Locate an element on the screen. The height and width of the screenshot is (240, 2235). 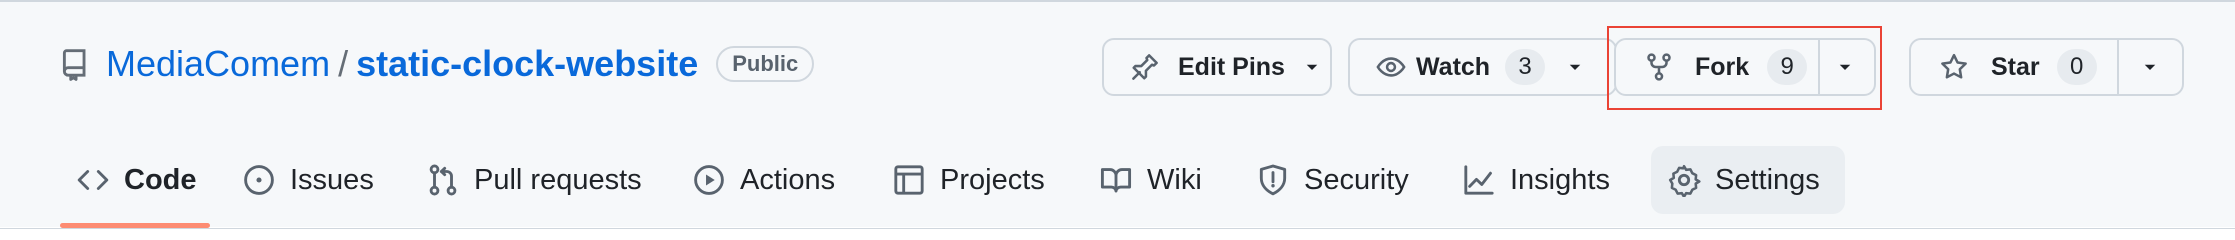
gear-icon is located at coordinates (1684, 180).